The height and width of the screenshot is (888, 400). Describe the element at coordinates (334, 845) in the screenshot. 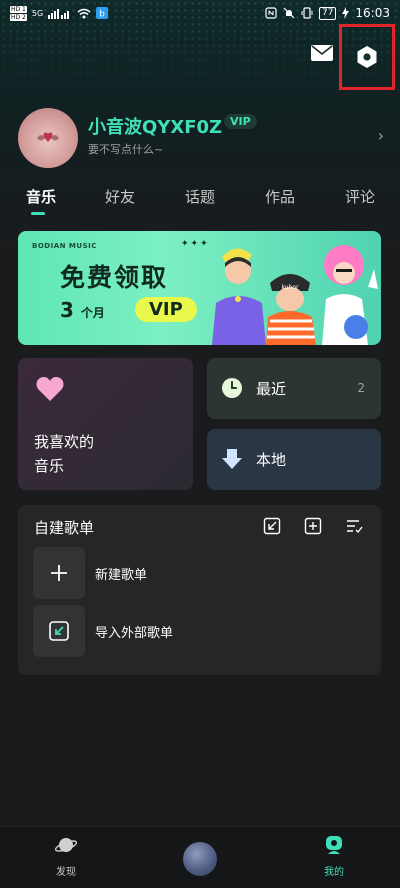

I see `profile-icon` at that location.